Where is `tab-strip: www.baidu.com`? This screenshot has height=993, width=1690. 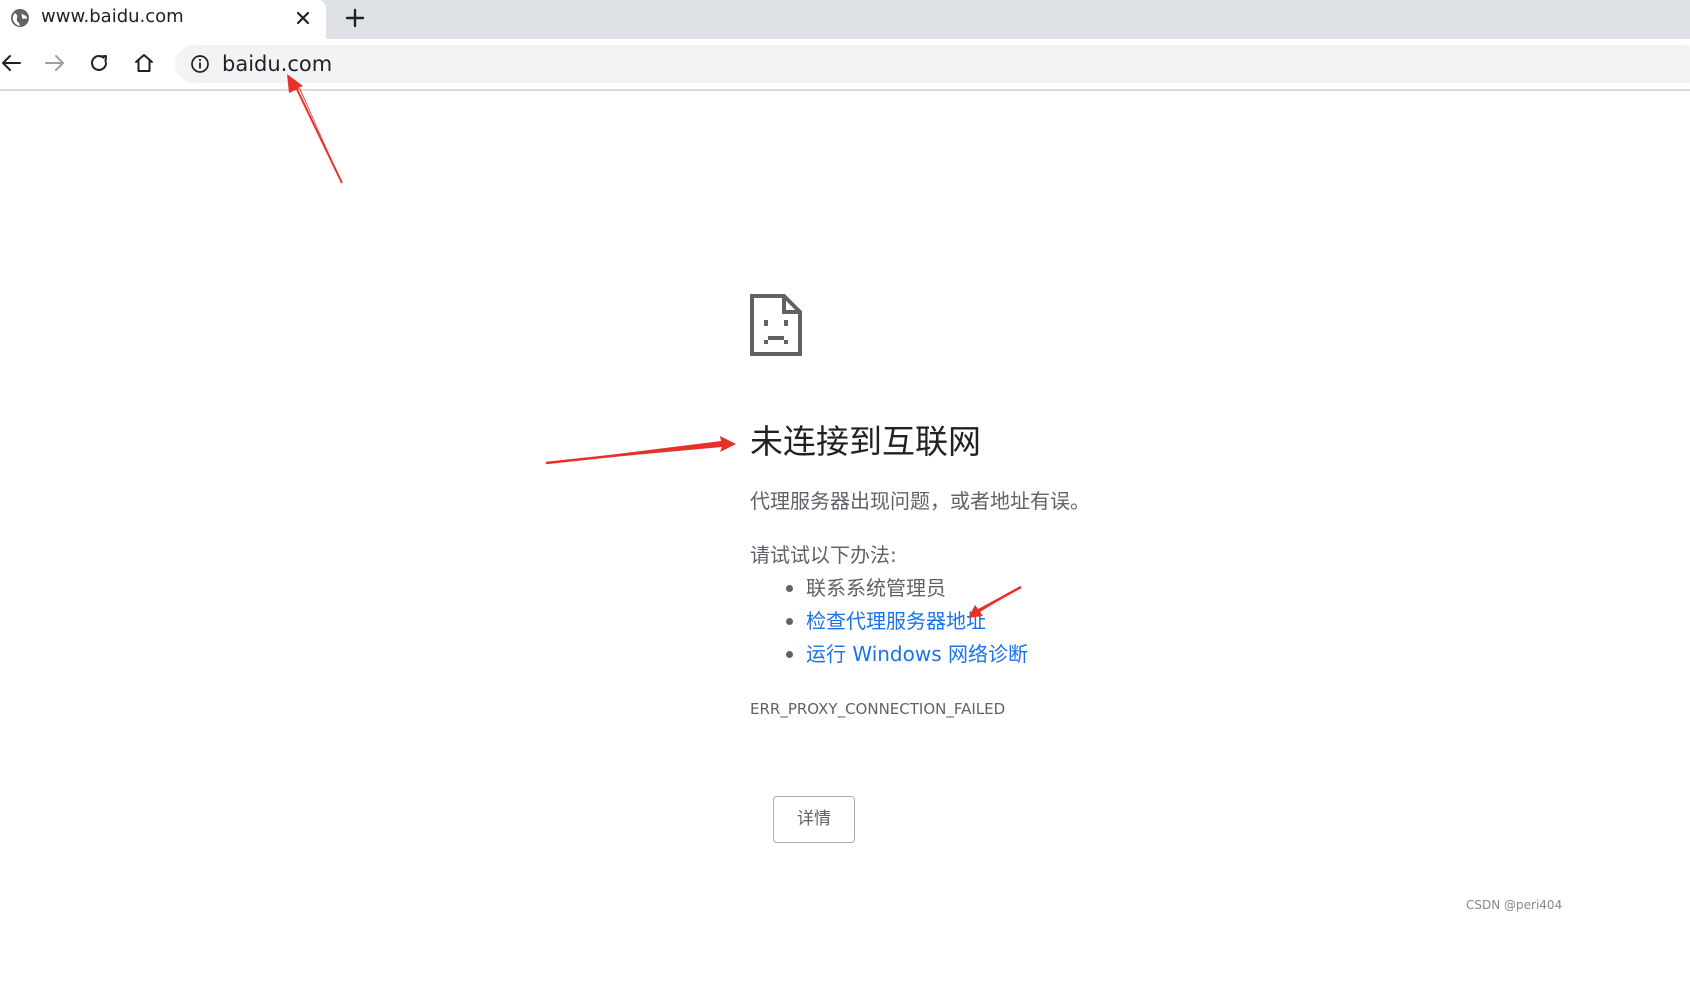
tab-strip: www.baidu.com is located at coordinates (845, 19).